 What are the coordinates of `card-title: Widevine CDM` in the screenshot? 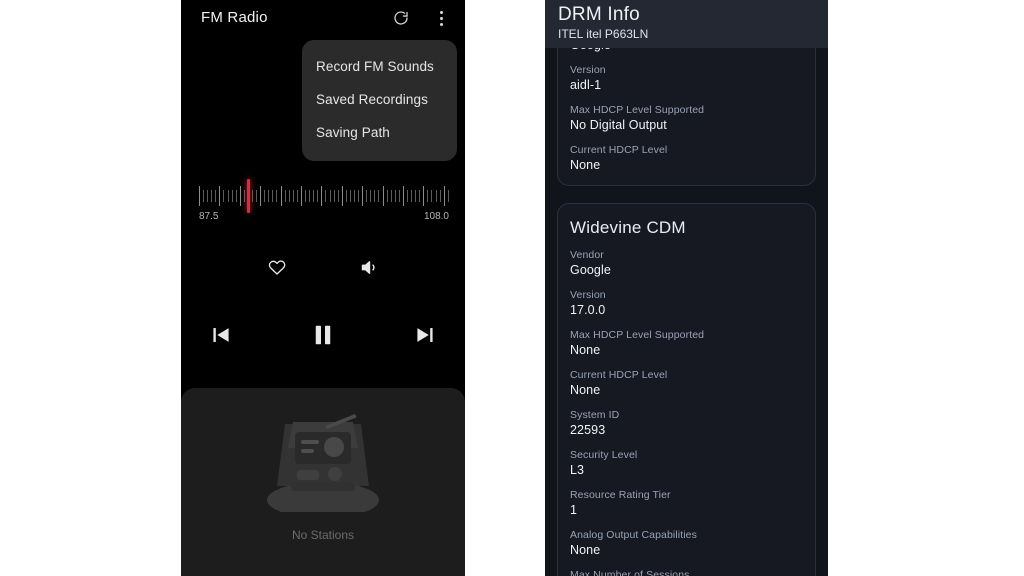 It's located at (628, 227).